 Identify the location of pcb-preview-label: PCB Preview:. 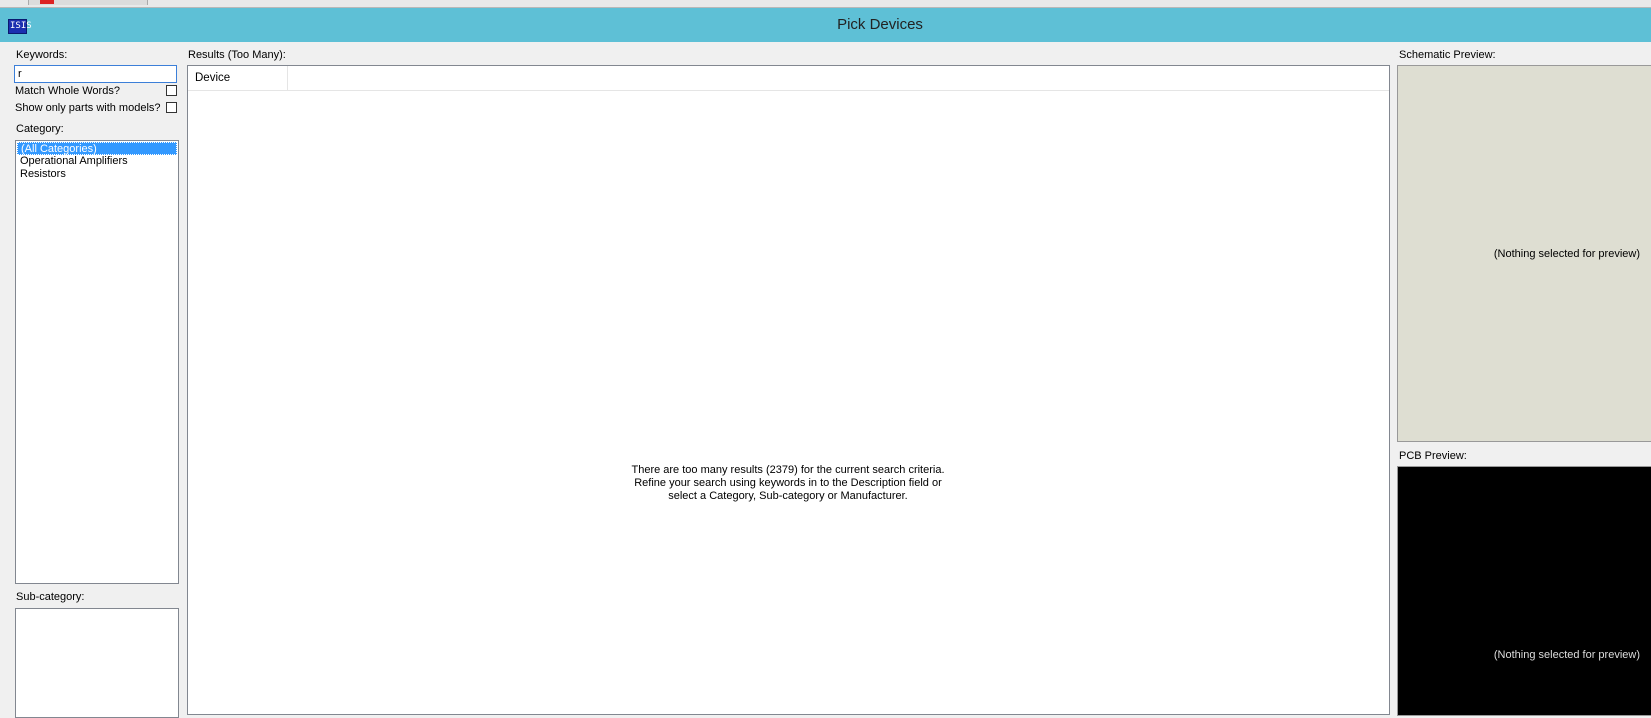
(1433, 456).